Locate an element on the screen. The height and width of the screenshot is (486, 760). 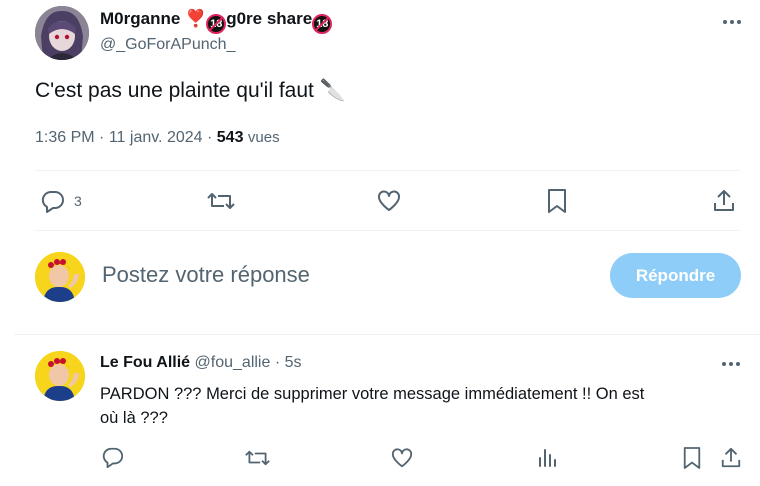
reply-button: Répondre is located at coordinates (675, 275).